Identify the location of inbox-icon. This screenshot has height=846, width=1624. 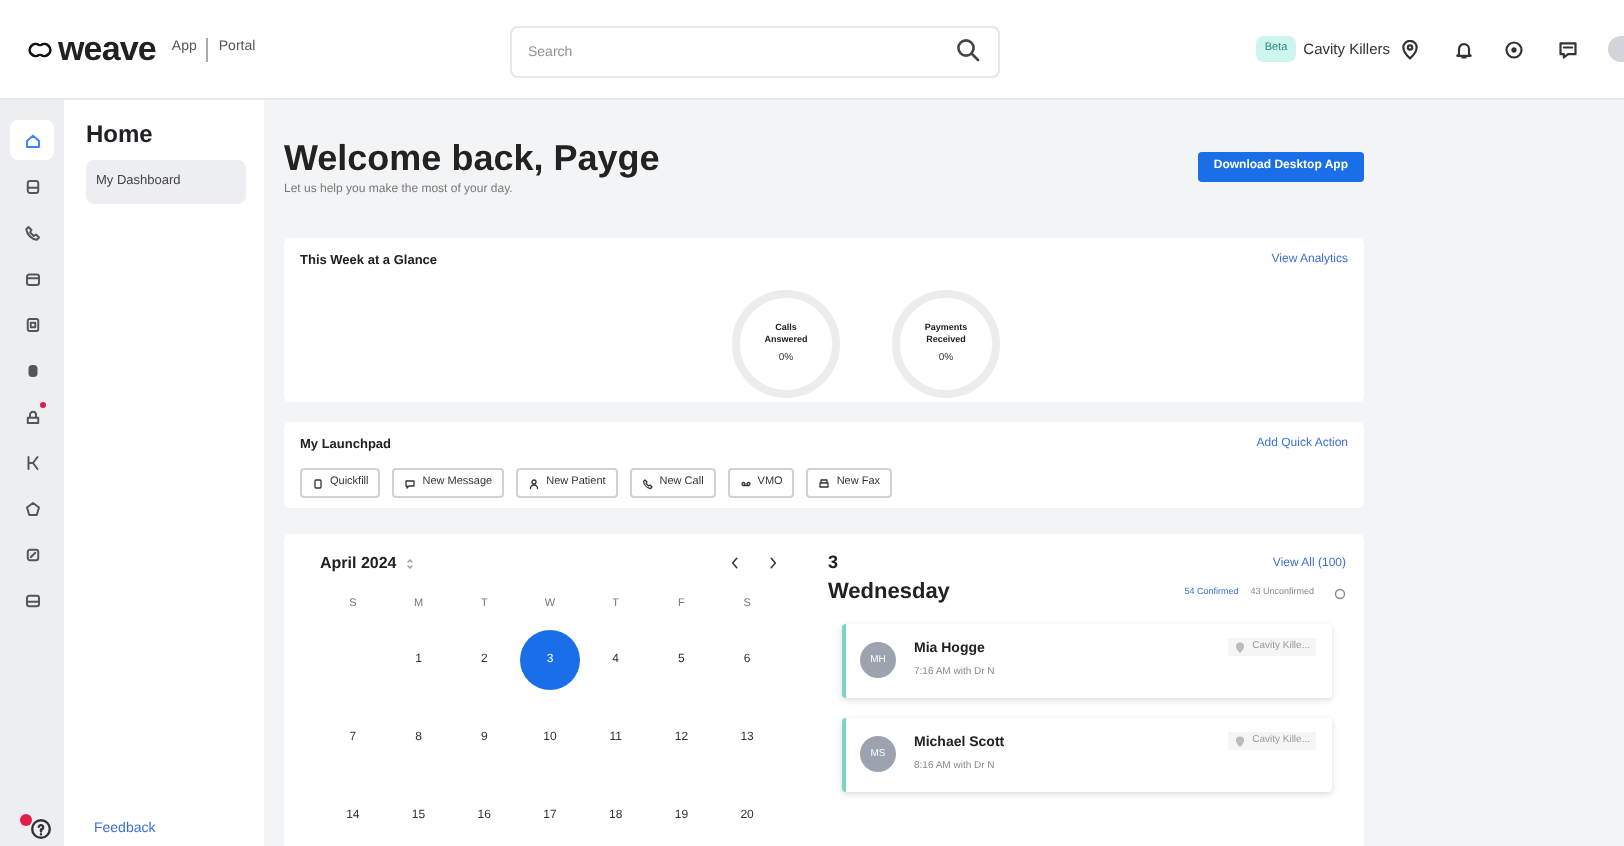
(32, 186).